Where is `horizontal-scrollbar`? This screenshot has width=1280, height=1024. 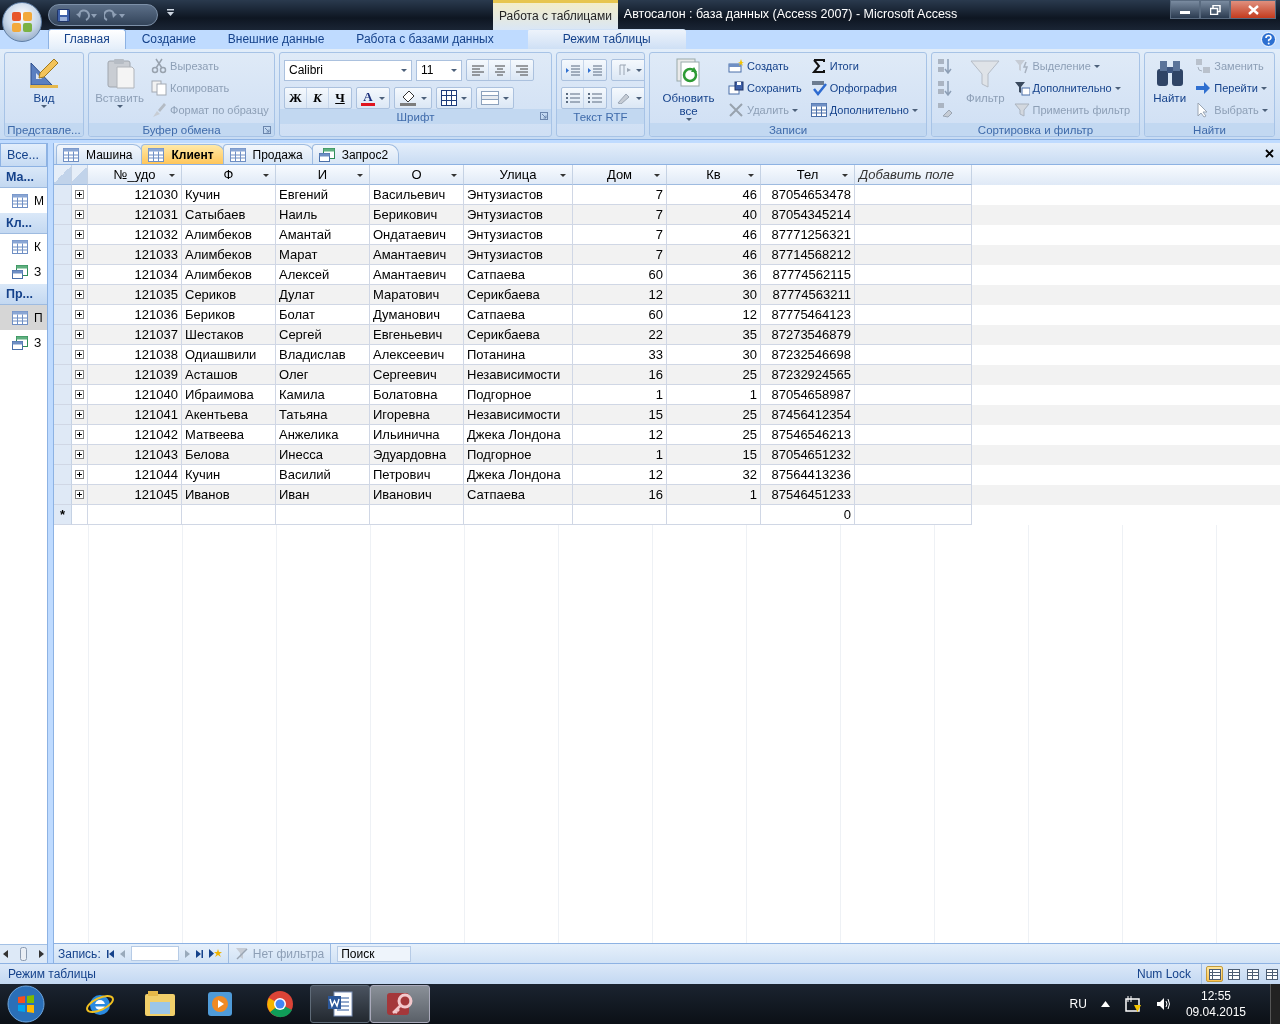 horizontal-scrollbar is located at coordinates (23, 953).